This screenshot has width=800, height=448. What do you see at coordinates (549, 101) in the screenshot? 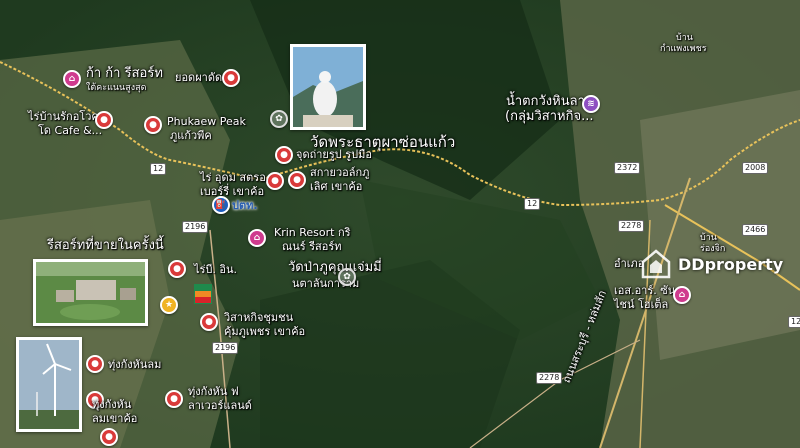
I see `label-namtok-1: น้ำตกวังหินลาด` at bounding box center [549, 101].